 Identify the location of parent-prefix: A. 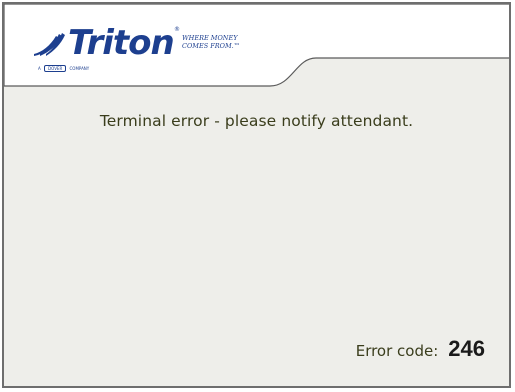
(39, 68).